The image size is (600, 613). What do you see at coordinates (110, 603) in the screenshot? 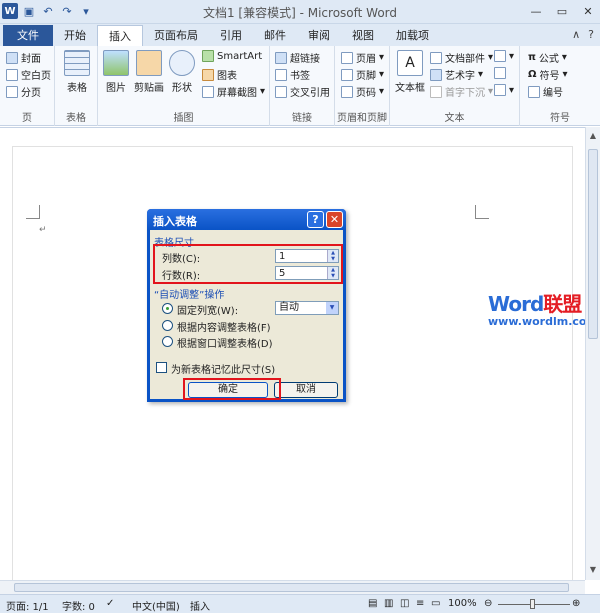
I see `proofing-icon: ✓` at bounding box center [110, 603].